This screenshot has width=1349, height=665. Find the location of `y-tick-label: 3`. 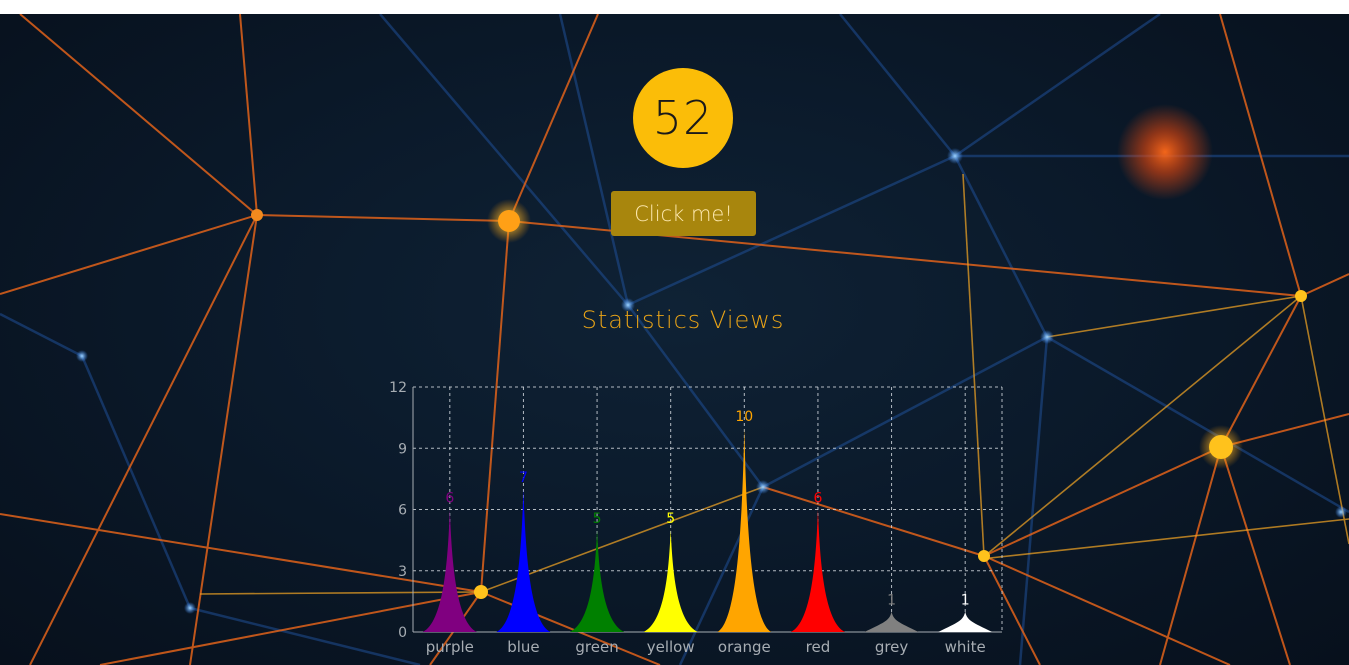

y-tick-label: 3 is located at coordinates (402, 572).